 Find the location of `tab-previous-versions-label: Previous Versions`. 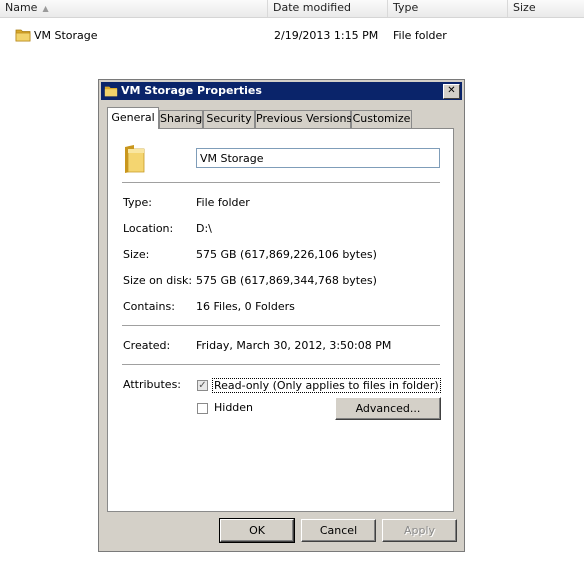

tab-previous-versions-label: Previous Versions is located at coordinates (304, 118).